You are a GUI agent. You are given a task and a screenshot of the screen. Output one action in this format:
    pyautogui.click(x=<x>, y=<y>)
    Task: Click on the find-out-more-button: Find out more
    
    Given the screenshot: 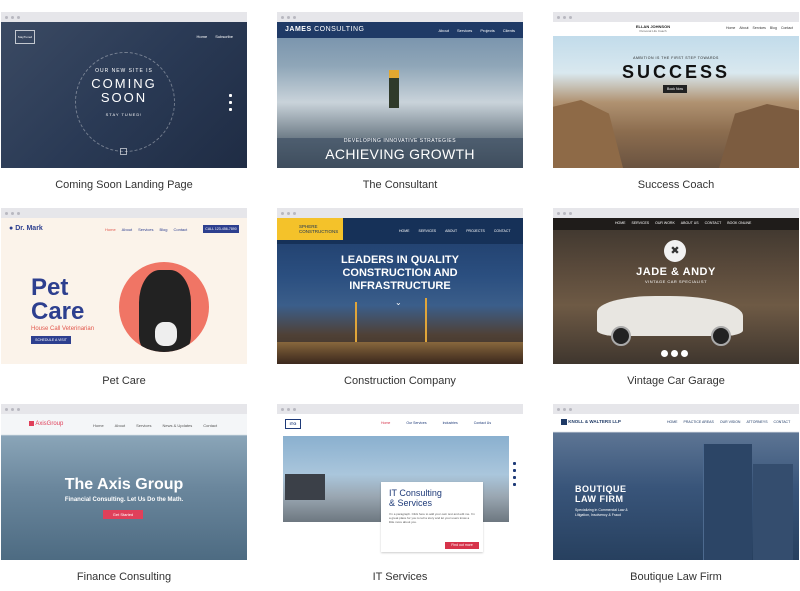 What is the action you would take?
    pyautogui.click(x=462, y=545)
    